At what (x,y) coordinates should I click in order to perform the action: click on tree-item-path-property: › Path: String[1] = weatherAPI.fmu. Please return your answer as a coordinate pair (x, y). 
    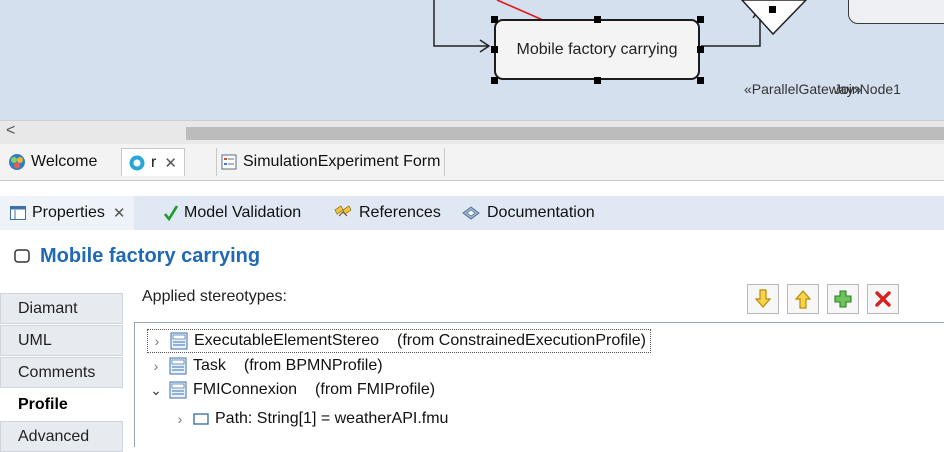
    Looking at the image, I should click on (310, 419).